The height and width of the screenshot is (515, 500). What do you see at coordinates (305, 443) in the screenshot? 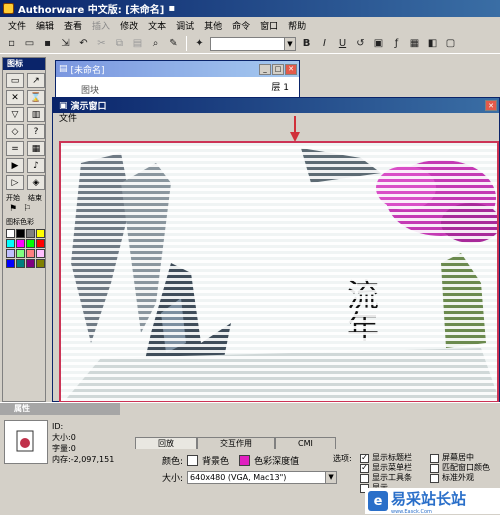
I see `tab-cmi: CMI` at bounding box center [305, 443].